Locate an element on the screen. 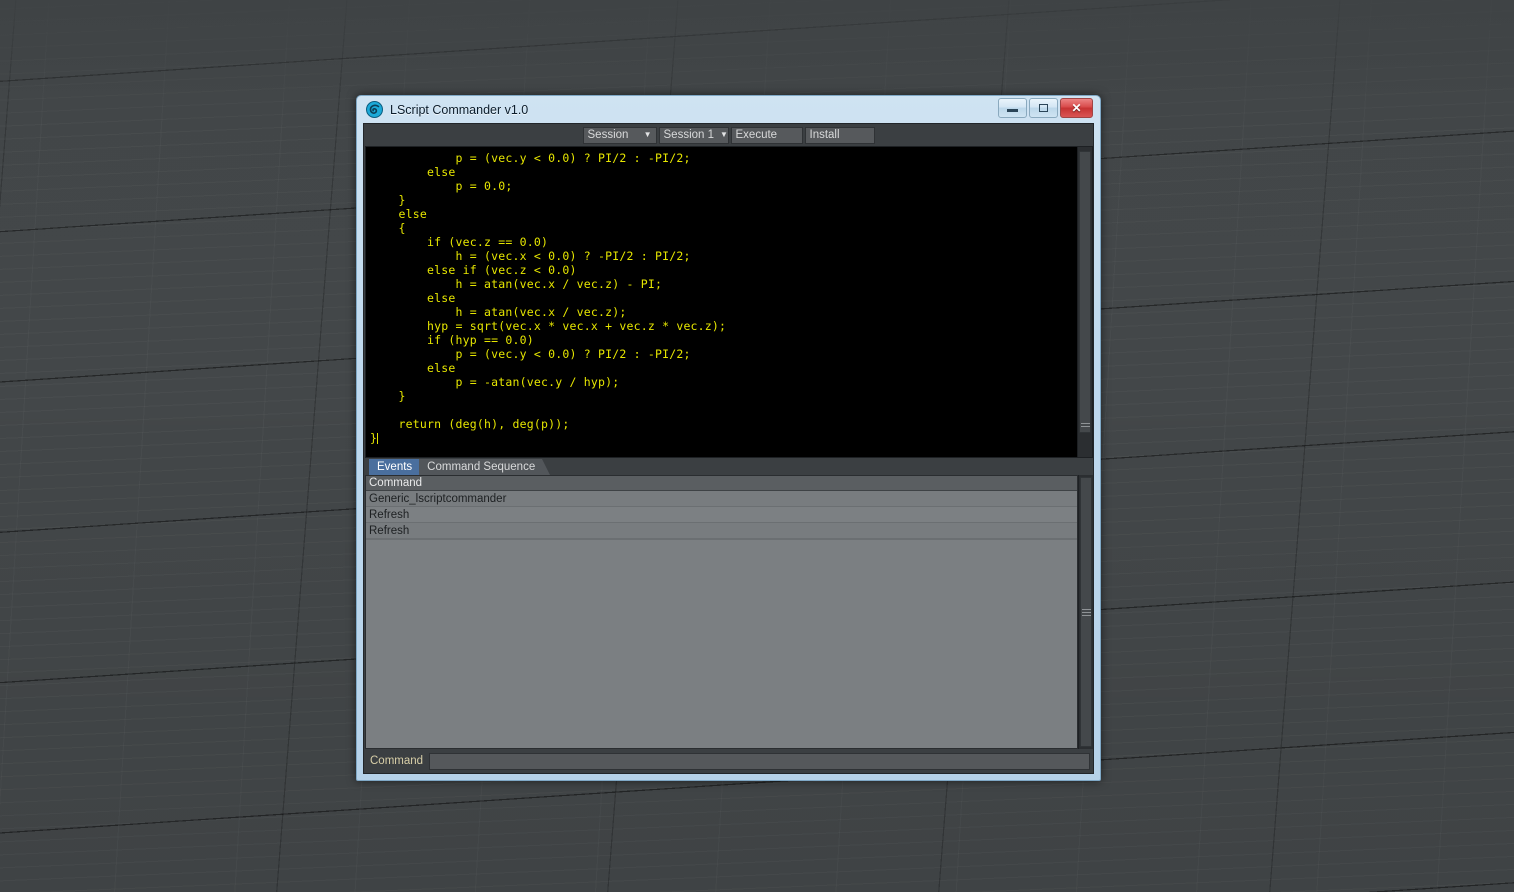 This screenshot has width=1514, height=892. session-instance-dropdown: Session 1 ▼ is located at coordinates (693, 135).